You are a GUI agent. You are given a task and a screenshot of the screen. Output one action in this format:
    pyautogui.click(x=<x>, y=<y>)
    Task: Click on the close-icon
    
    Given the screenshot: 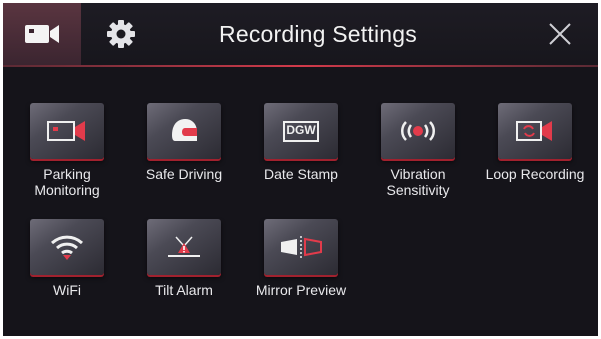 What is the action you would take?
    pyautogui.click(x=560, y=34)
    